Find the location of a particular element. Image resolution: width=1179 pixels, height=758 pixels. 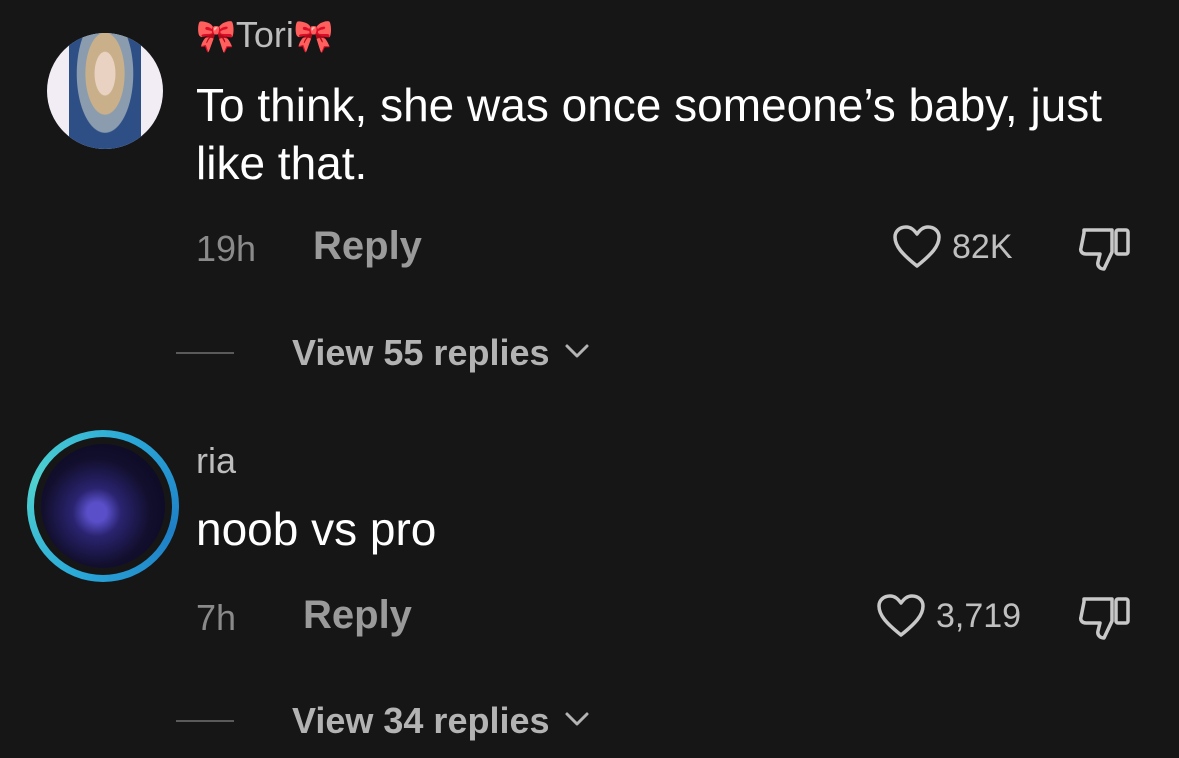

avatar-ria is located at coordinates (103, 506).